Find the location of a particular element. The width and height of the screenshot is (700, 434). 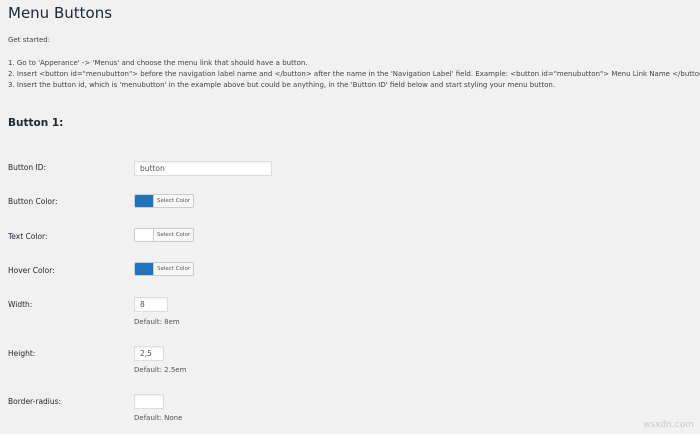

button-id-label: Button ID: is located at coordinates (27, 167).